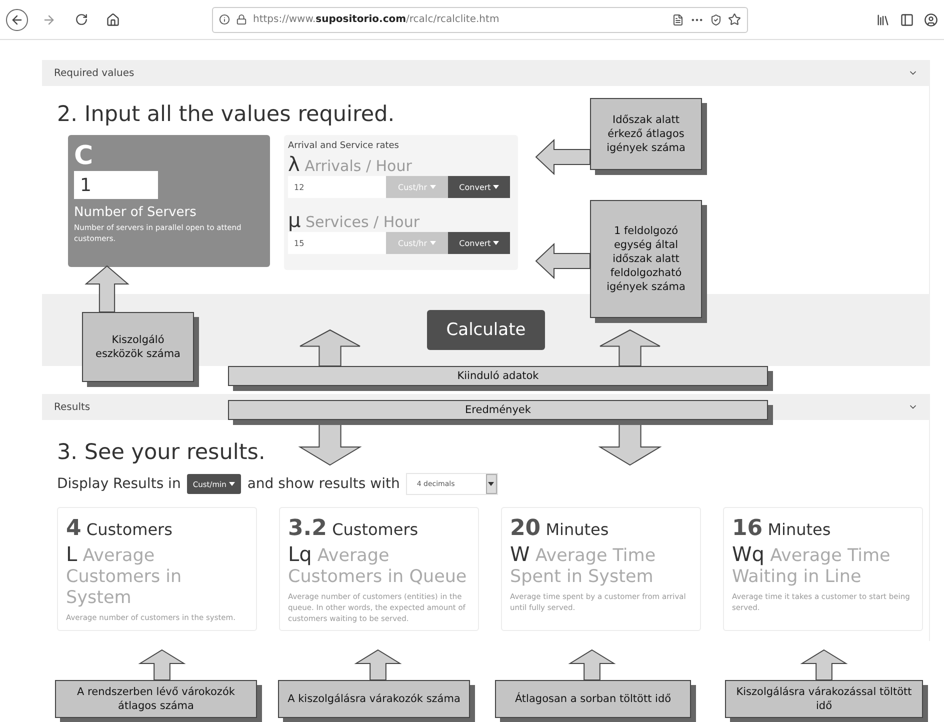 The image size is (944, 722). I want to click on result-title: W Average Time Spent in System, so click(583, 566).